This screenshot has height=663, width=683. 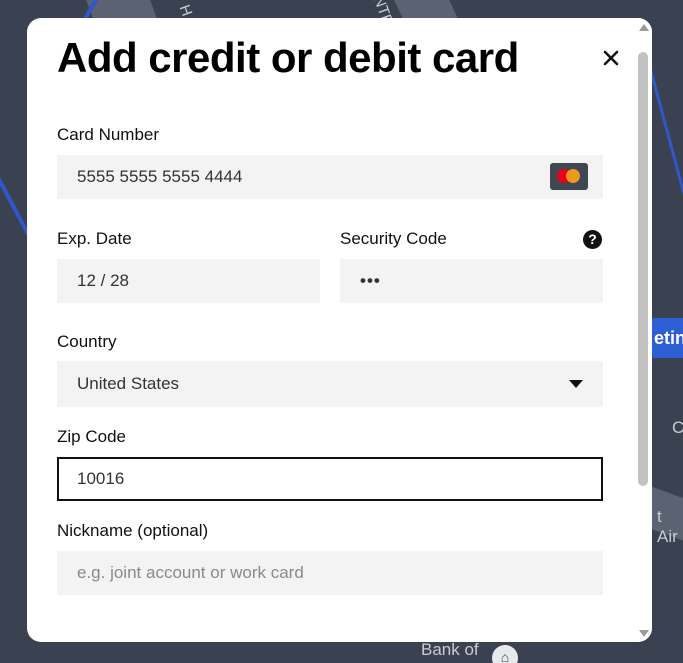 What do you see at coordinates (393, 238) in the screenshot?
I see `security-code-label: Security Code` at bounding box center [393, 238].